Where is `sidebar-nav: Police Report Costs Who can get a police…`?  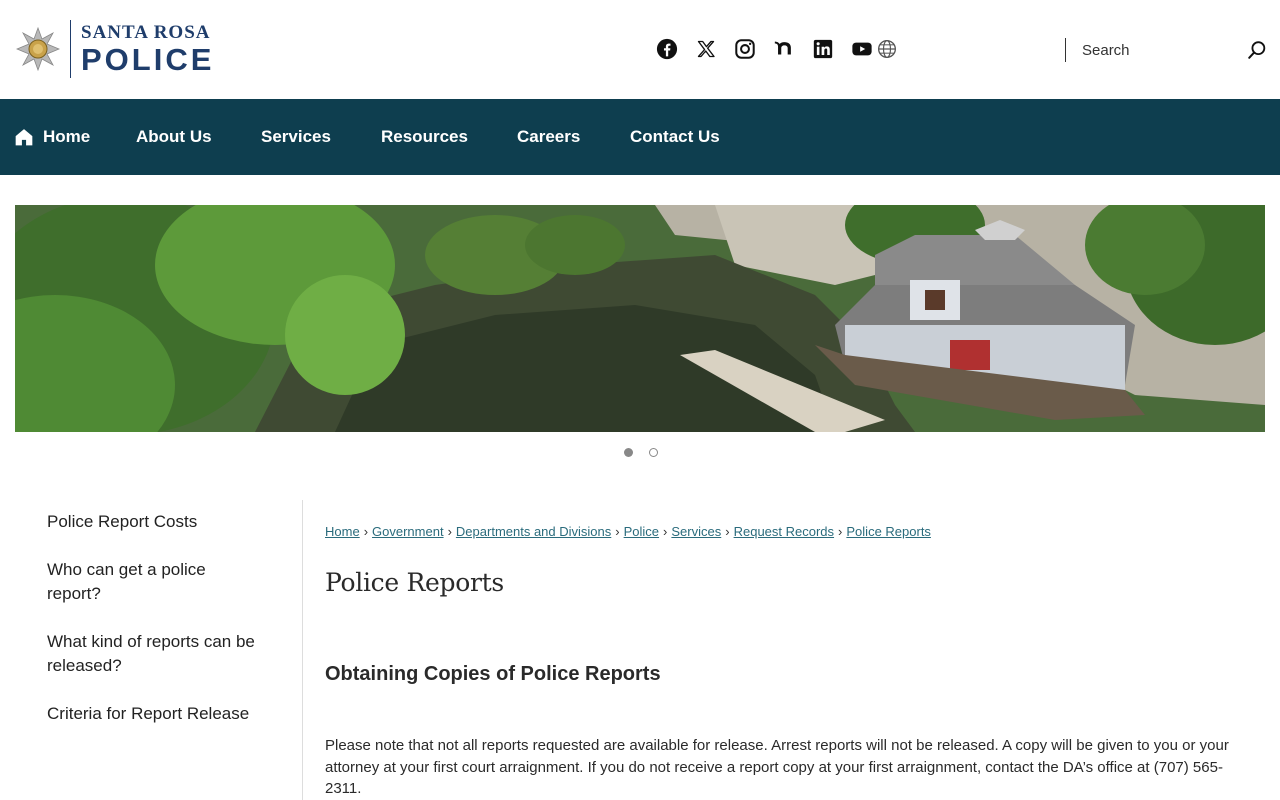
sidebar-nav: Police Report Costs Who can get a police… is located at coordinates (152, 630).